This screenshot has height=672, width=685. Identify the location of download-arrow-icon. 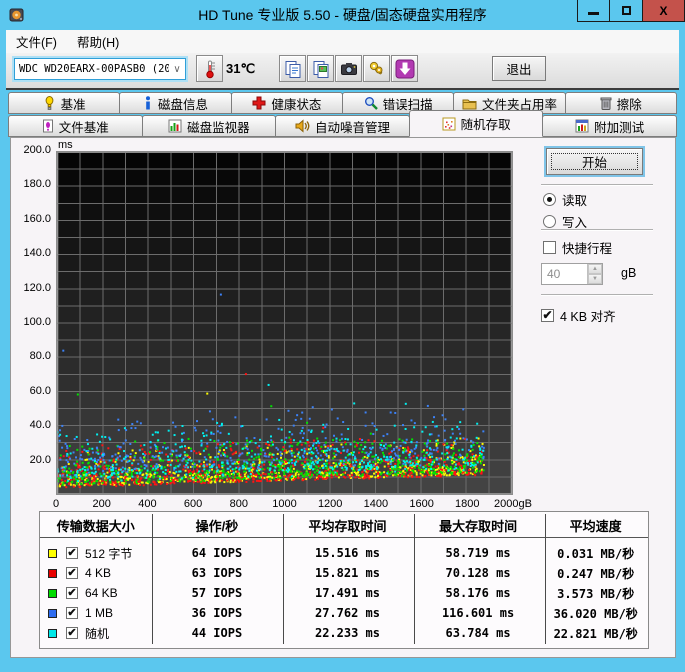
(404, 68).